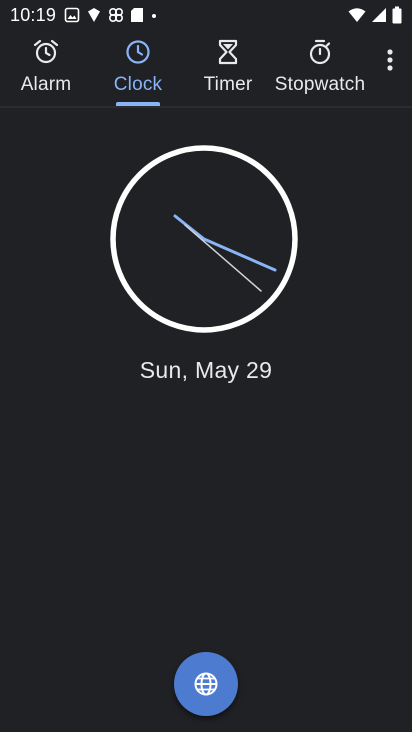  Describe the element at coordinates (357, 15) in the screenshot. I see `wifi-icon` at that location.